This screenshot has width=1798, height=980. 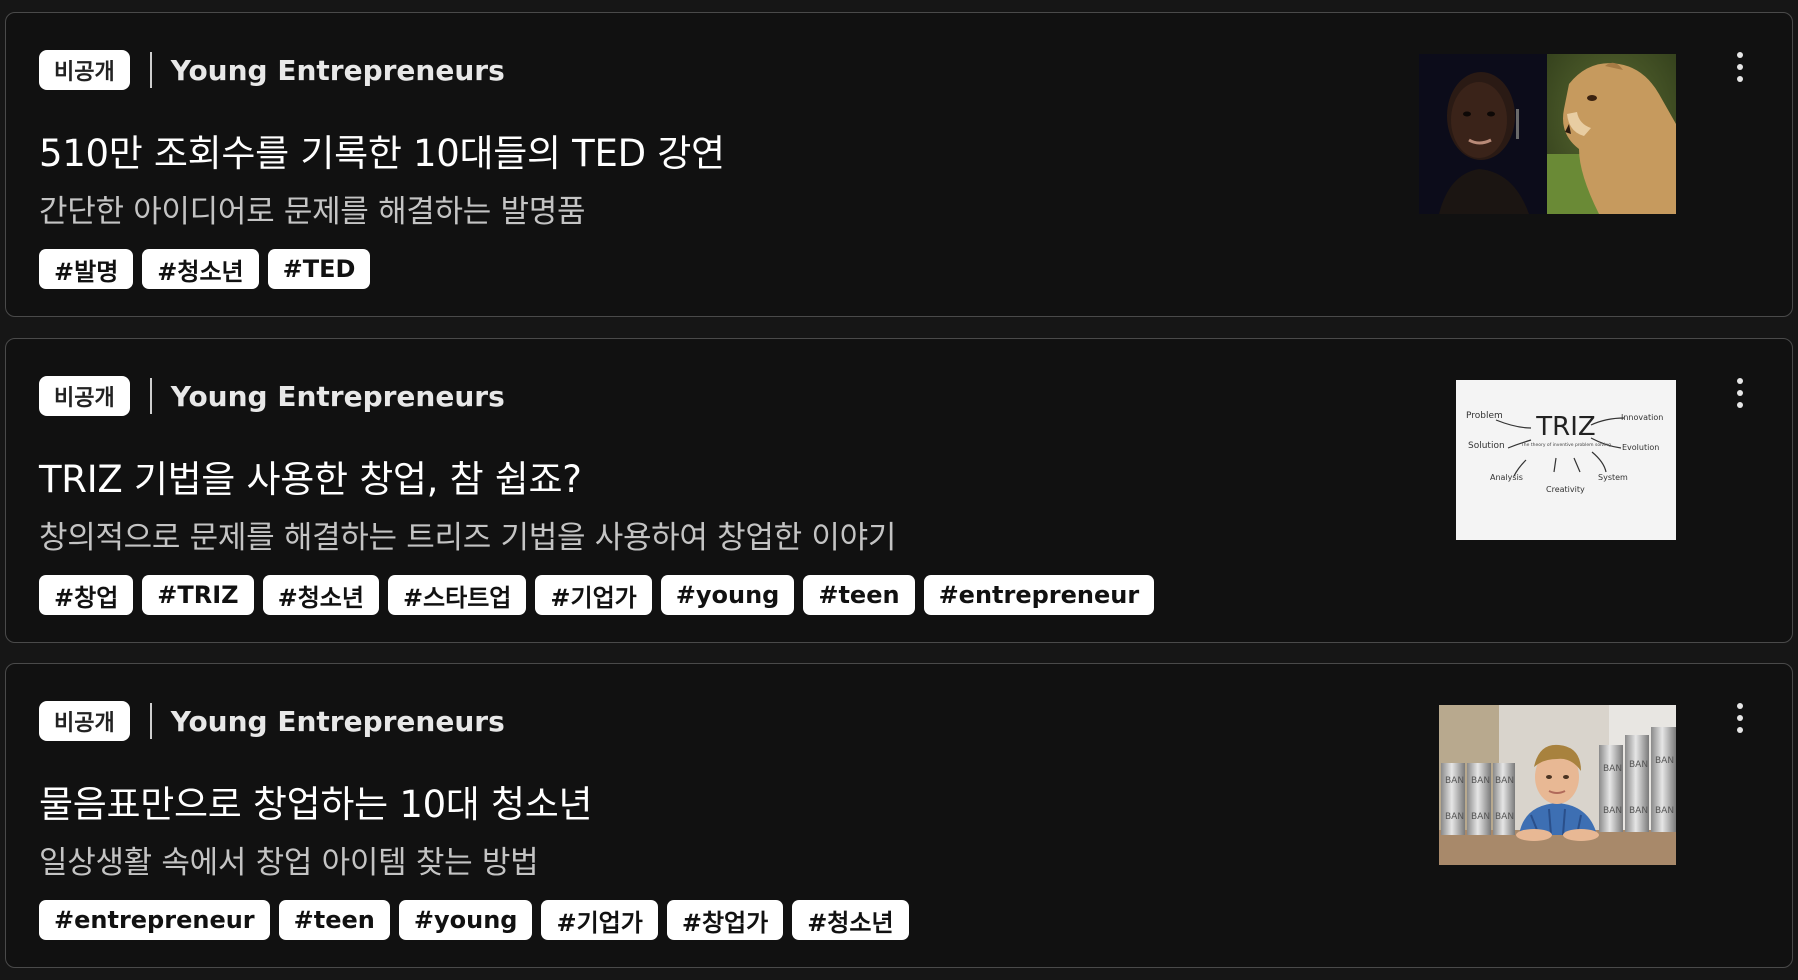 I want to click on video-title: TRIZ 기법을 사용한 창업, 참 쉽죠?, so click(x=310, y=476).